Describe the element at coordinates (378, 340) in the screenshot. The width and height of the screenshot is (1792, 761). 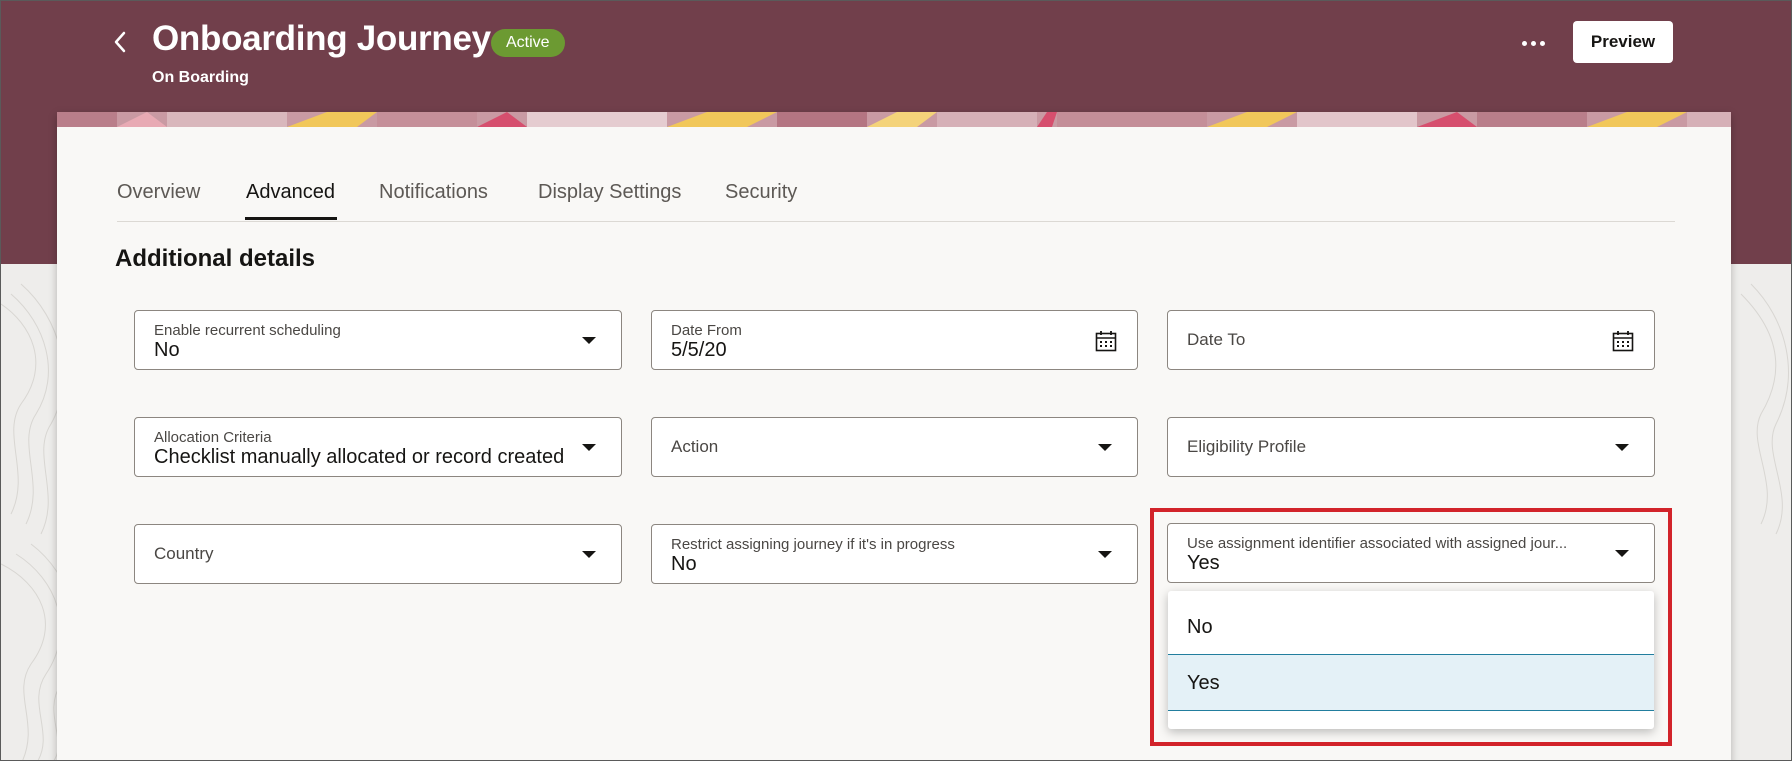
I see `enable-recurrent-scheduling-select: Enable recurrent scheduling No` at that location.